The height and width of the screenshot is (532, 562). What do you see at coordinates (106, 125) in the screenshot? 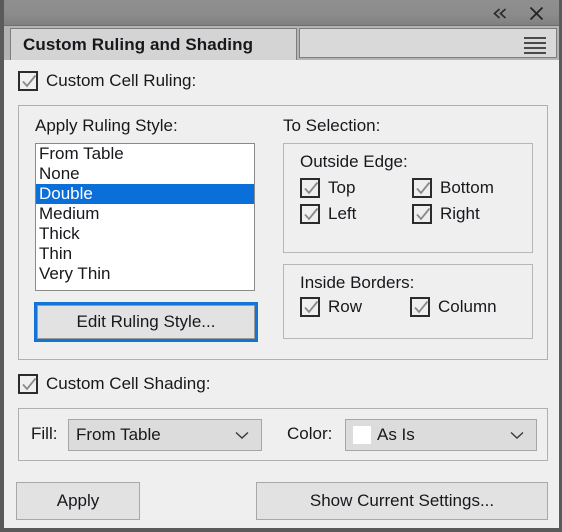
I see `apply-ruling-style-label: Apply Ruling Style:` at bounding box center [106, 125].